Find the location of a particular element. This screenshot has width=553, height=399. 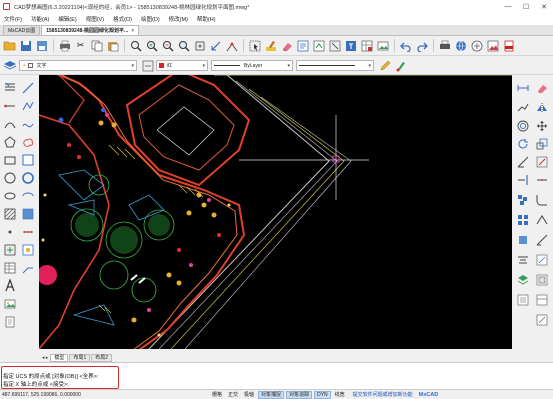

menu-view: 视图(V) is located at coordinates (95, 19).